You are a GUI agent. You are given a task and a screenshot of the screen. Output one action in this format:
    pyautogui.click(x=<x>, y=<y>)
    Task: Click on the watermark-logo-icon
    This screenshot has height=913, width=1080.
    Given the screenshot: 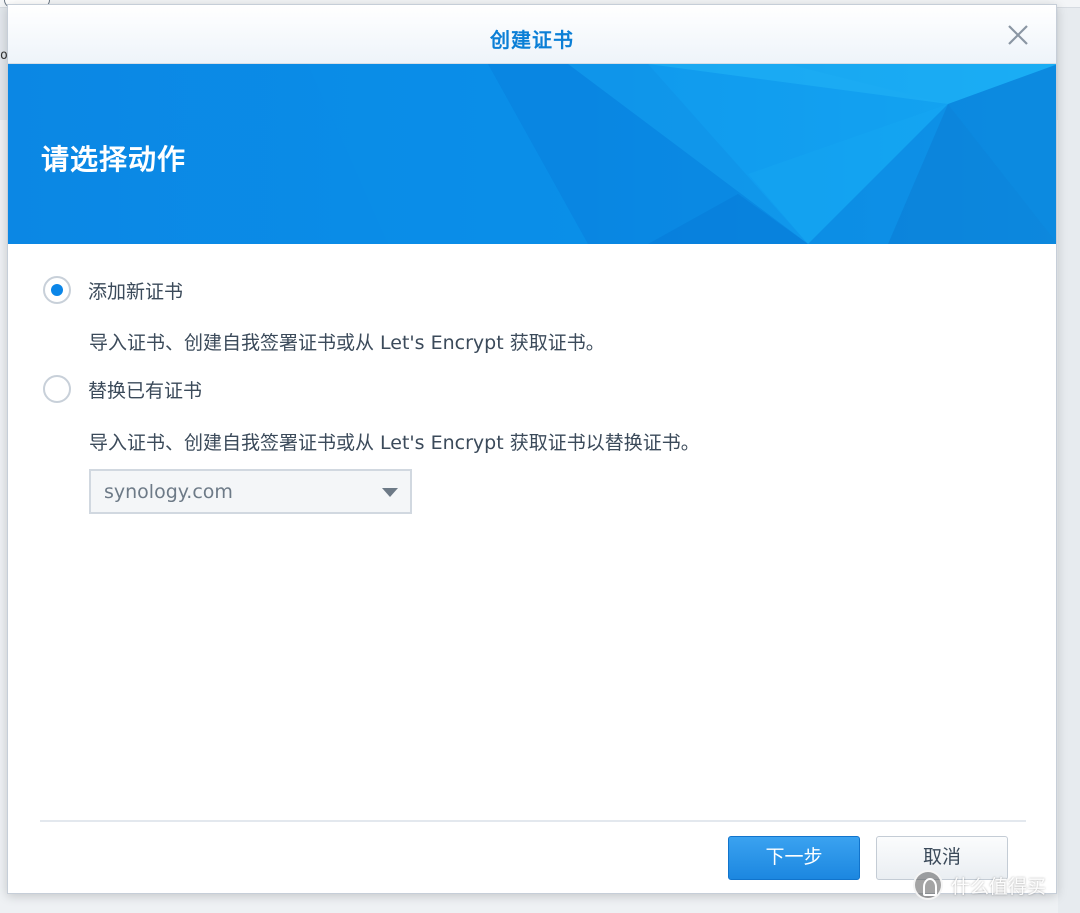 What is the action you would take?
    pyautogui.click(x=928, y=885)
    